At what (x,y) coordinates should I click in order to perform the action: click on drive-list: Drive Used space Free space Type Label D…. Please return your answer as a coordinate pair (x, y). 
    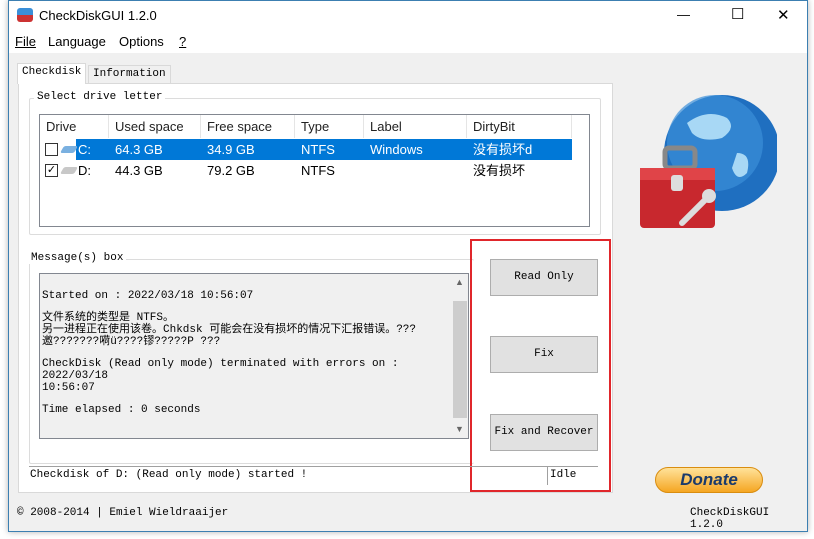
    Looking at the image, I should click on (314, 170).